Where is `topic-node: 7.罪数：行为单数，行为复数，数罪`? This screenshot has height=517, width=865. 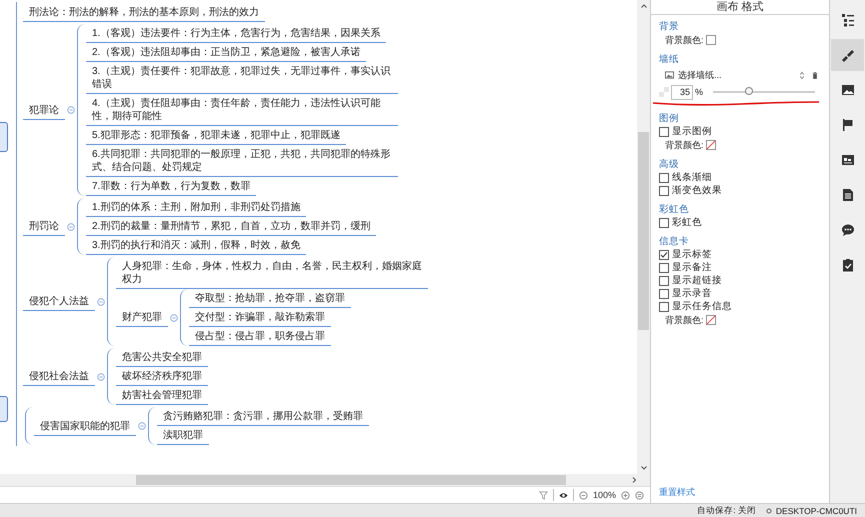 topic-node: 7.罪数：行为单数，行为复数，数罪 is located at coordinates (171, 186).